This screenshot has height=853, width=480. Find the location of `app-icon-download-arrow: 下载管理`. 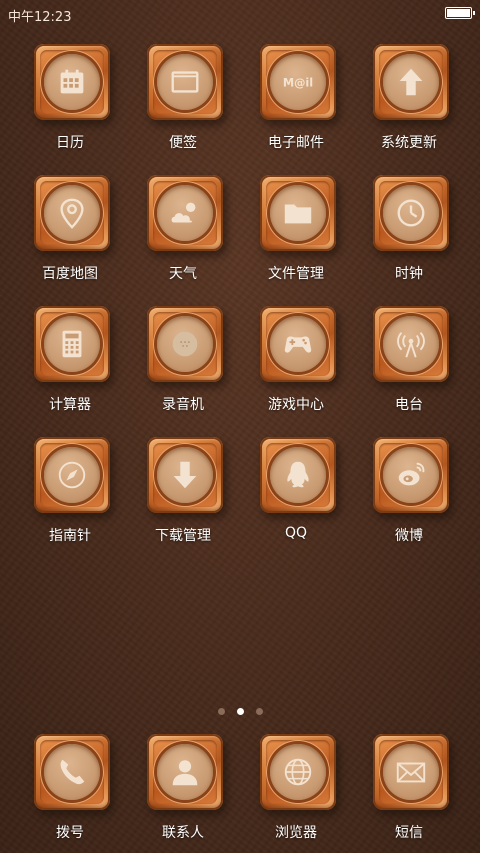

app-icon-download-arrow: 下载管理 is located at coordinates (183, 490).